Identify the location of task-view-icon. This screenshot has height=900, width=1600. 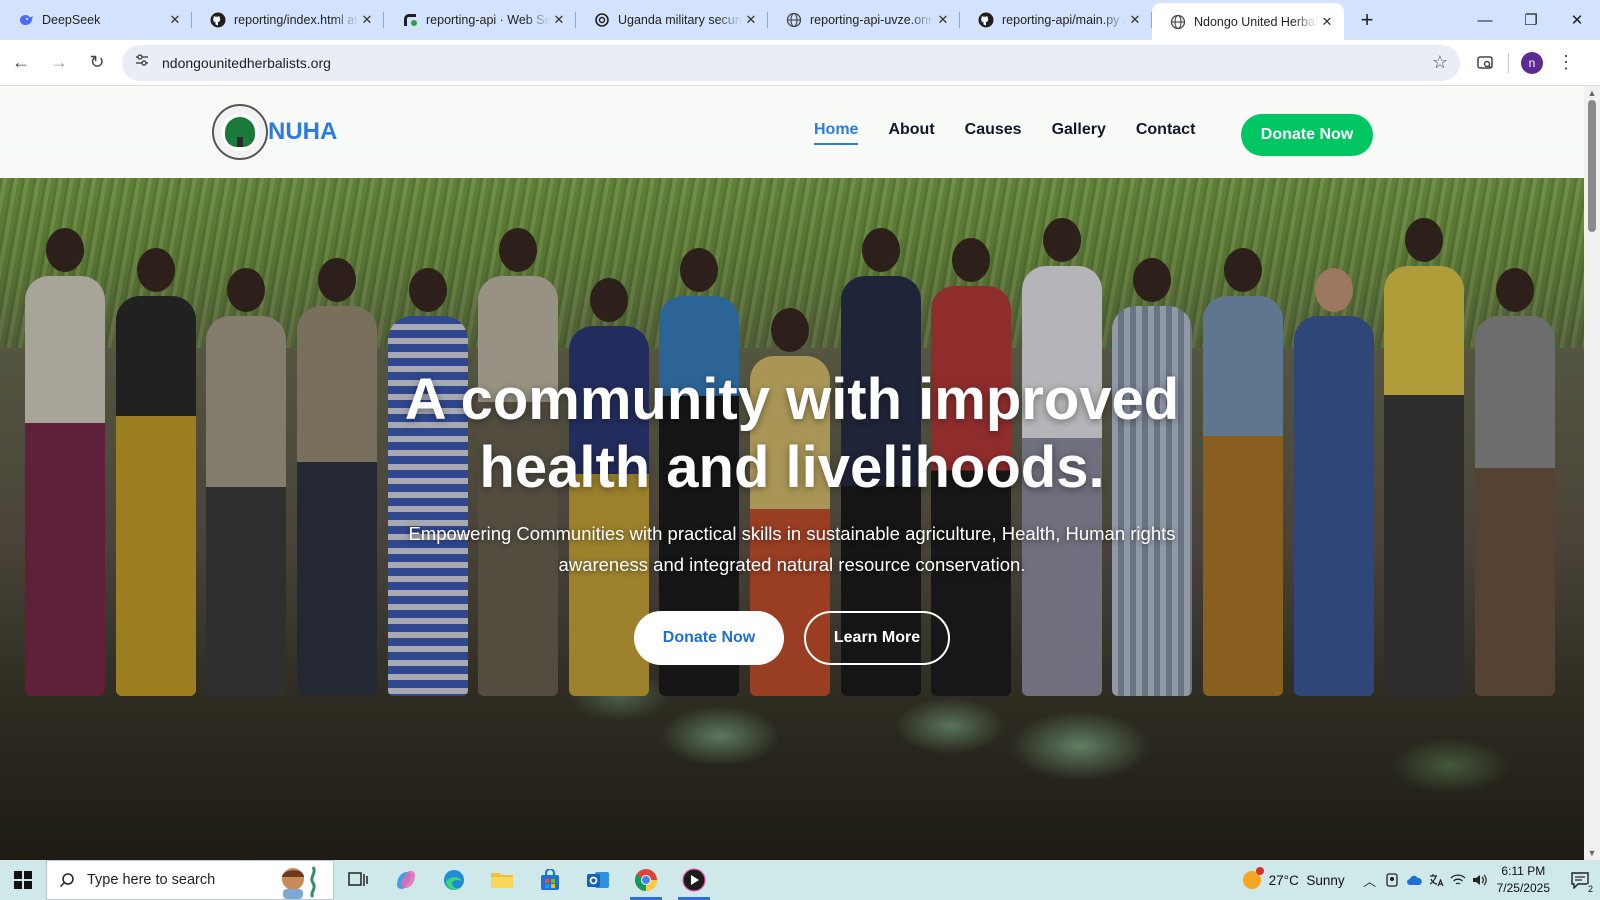
(358, 880).